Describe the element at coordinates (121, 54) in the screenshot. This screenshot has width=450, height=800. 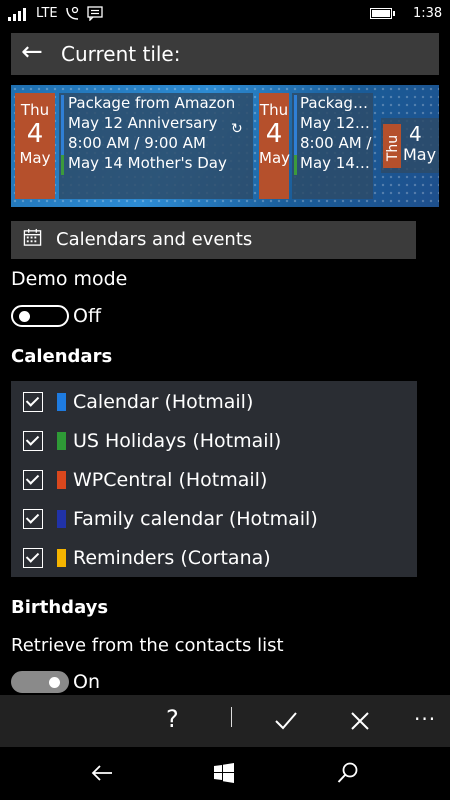
I see `page-title: Current tile:` at that location.